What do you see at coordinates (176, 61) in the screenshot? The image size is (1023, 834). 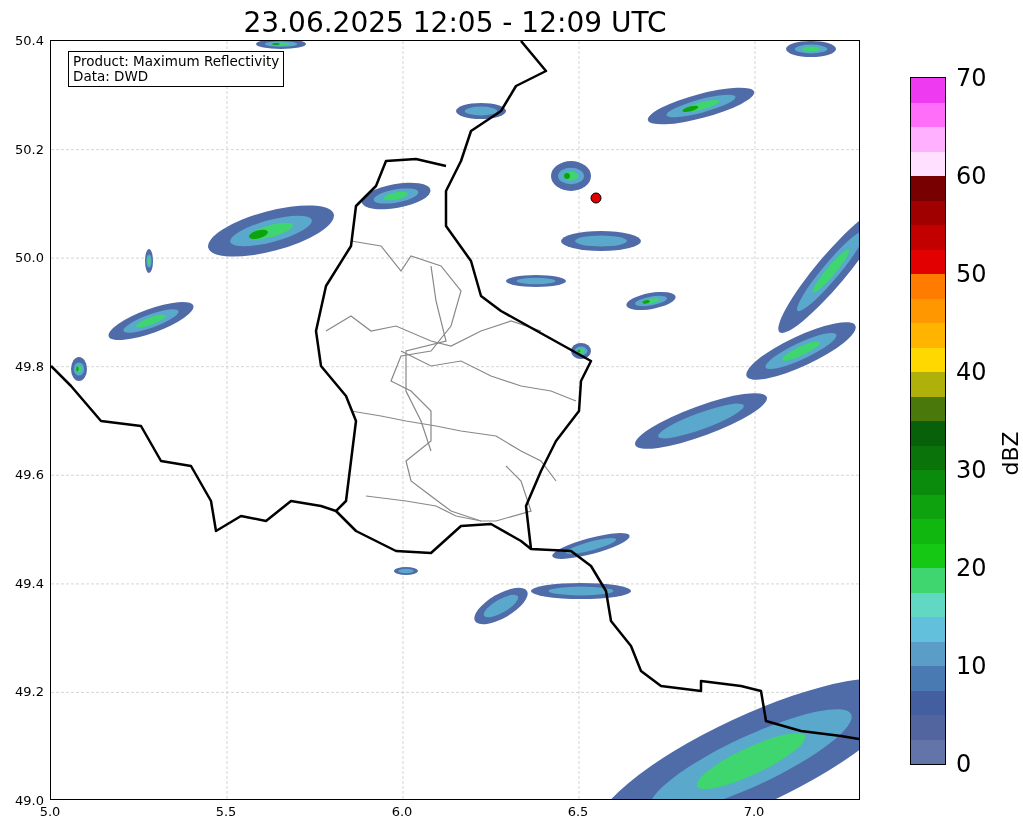 I see `info-text: Product: Maximum Reflectivity` at bounding box center [176, 61].